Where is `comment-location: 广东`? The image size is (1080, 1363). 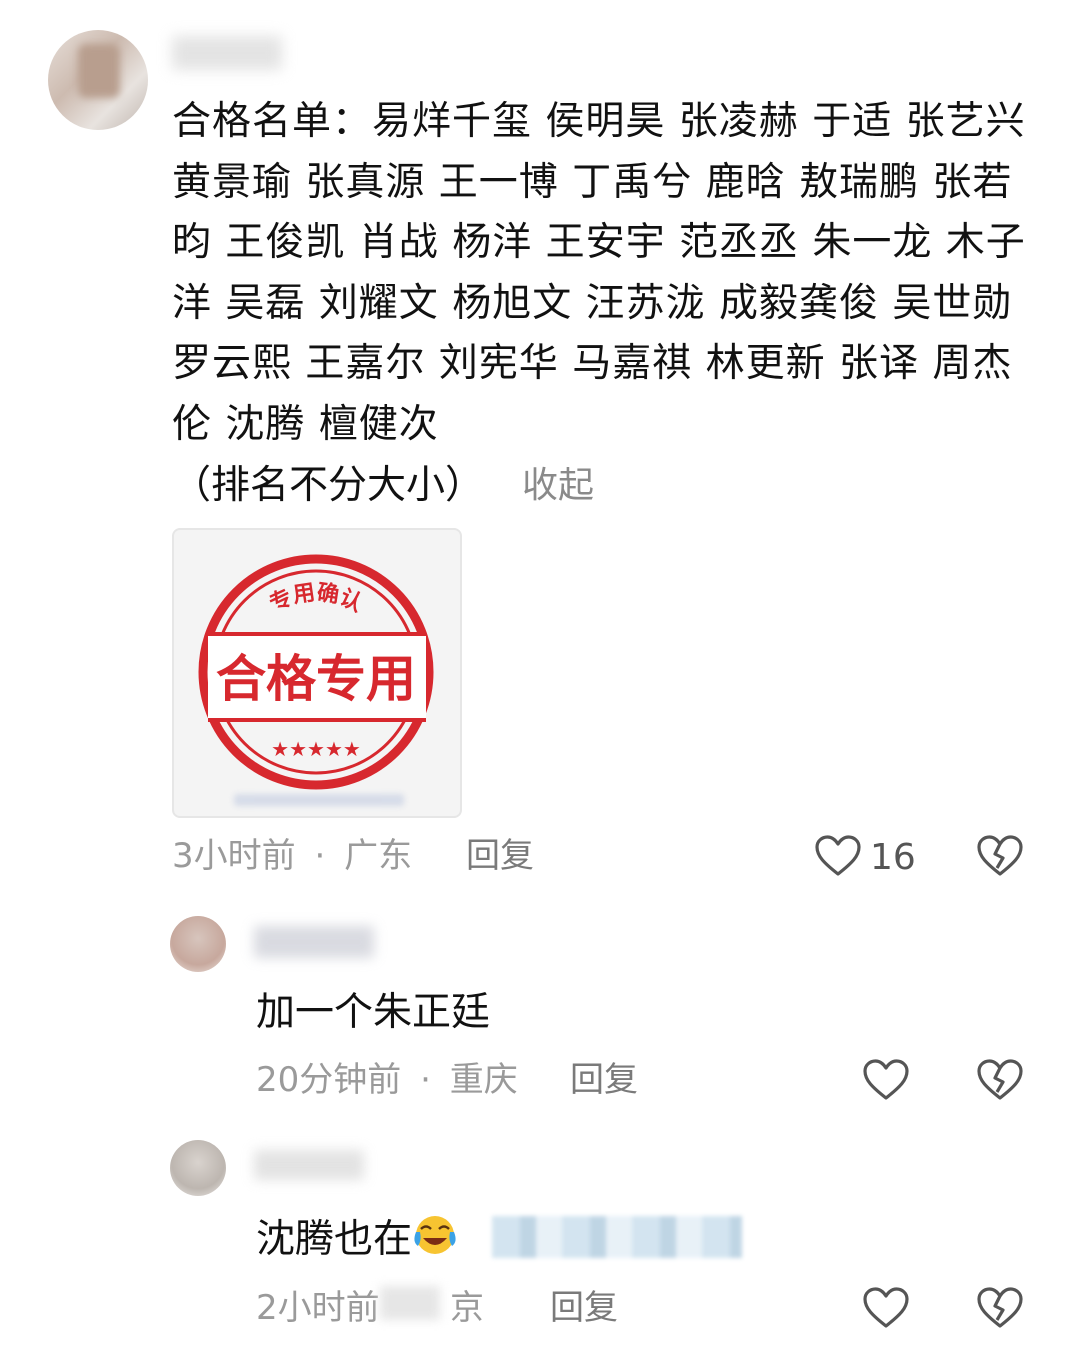 comment-location: 广东 is located at coordinates (378, 856).